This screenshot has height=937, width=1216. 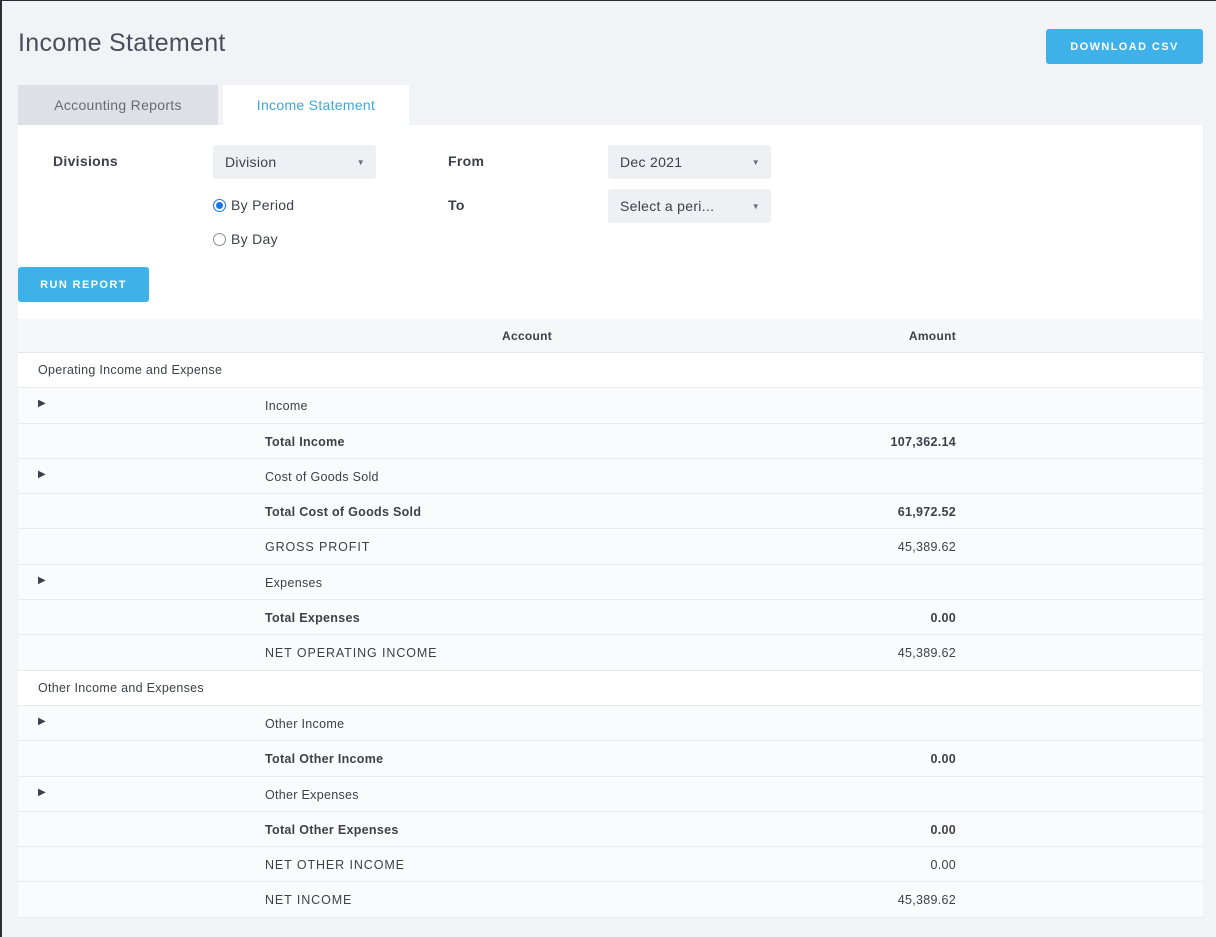 I want to click on account-cell: Total Income, so click(x=305, y=441).